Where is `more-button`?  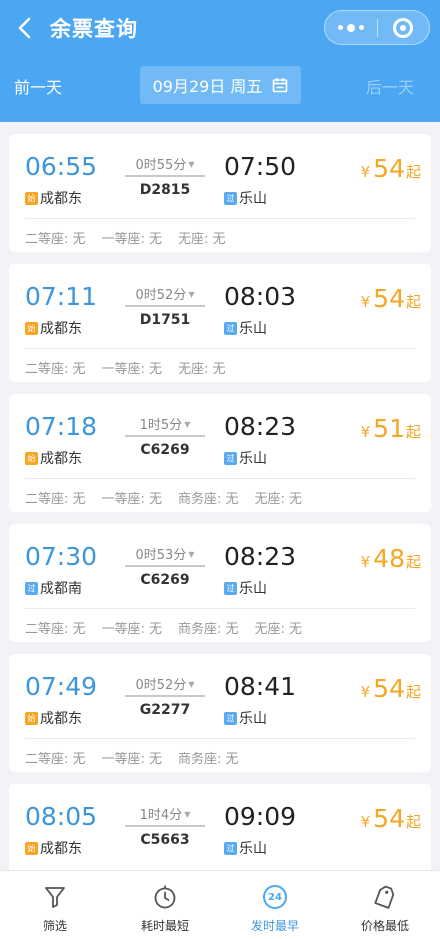
more-button is located at coordinates (351, 27).